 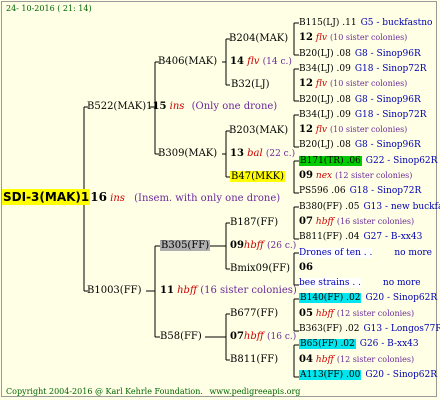 What do you see at coordinates (237, 336) in the screenshot?
I see `gen2-number: 07` at bounding box center [237, 336].